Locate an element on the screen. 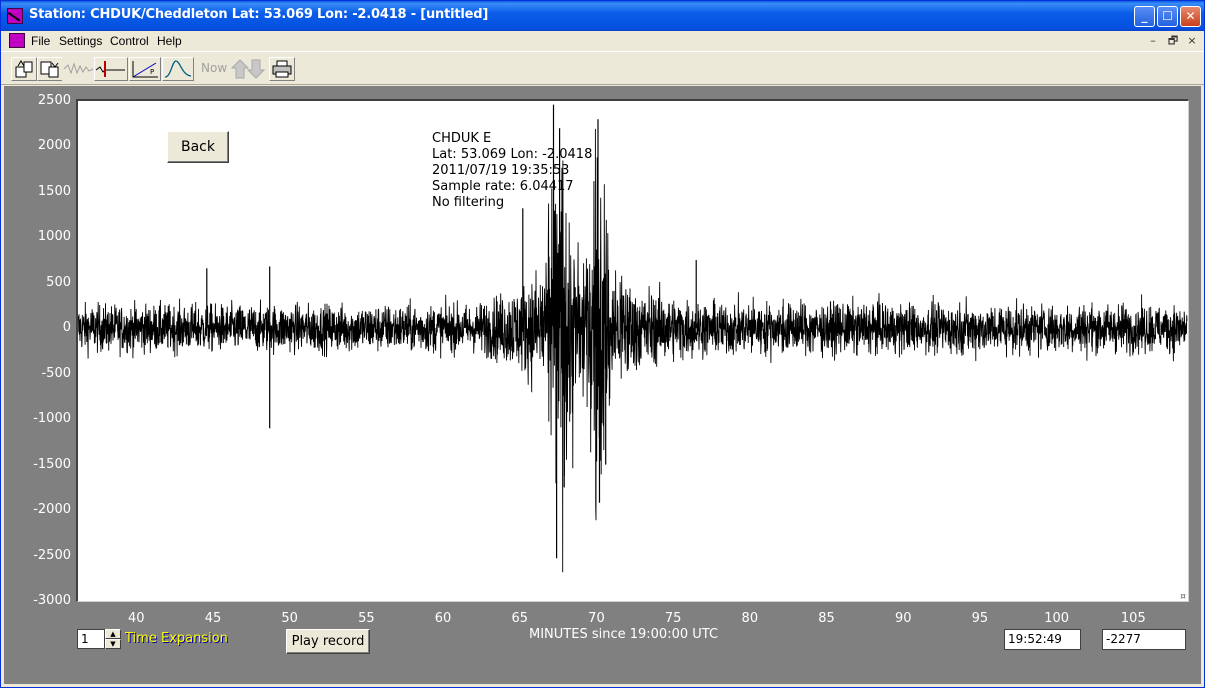 This screenshot has width=1205, height=688. x-axis-label: MINUTES since 19:00:00 UTC is located at coordinates (624, 634).